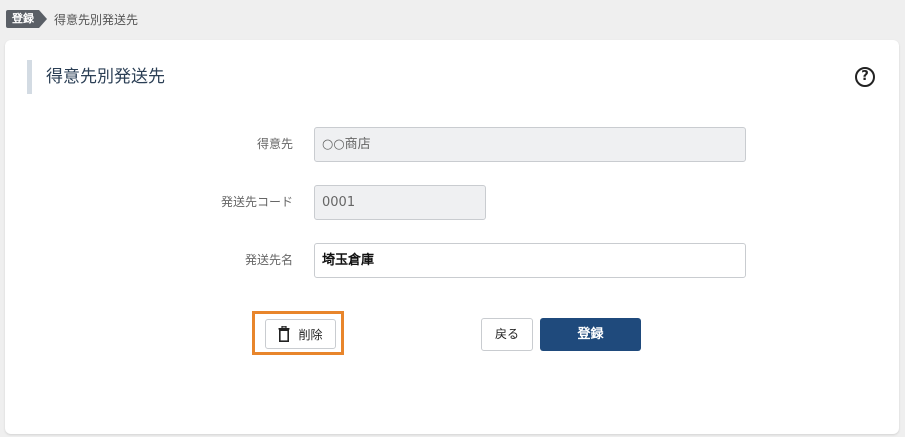 The height and width of the screenshot is (437, 905). Describe the element at coordinates (284, 333) in the screenshot. I see `trash-icon` at that location.